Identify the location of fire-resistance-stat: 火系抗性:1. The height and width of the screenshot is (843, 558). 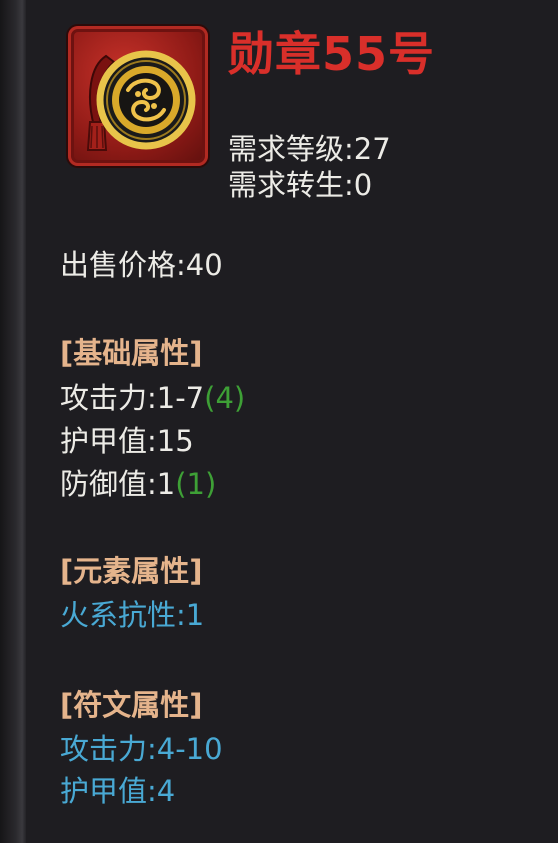
(132, 615).